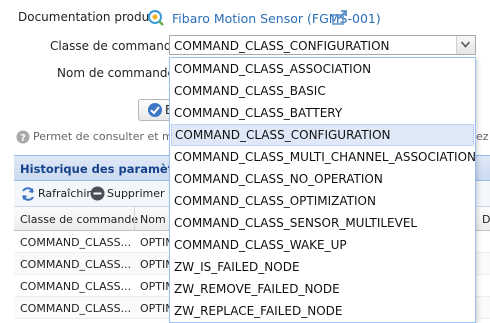 This screenshot has height=323, width=490. Describe the element at coordinates (465, 45) in the screenshot. I see `chevron-down-icon` at that location.